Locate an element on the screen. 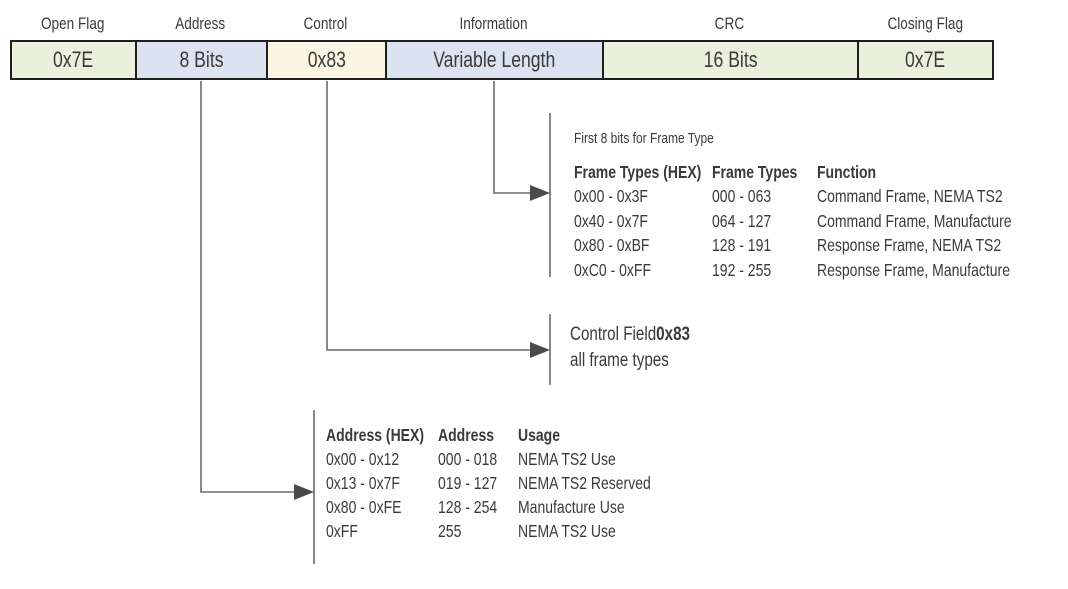 The width and height of the screenshot is (1068, 589). frame-type-dec: 128 - 191 is located at coordinates (742, 245).